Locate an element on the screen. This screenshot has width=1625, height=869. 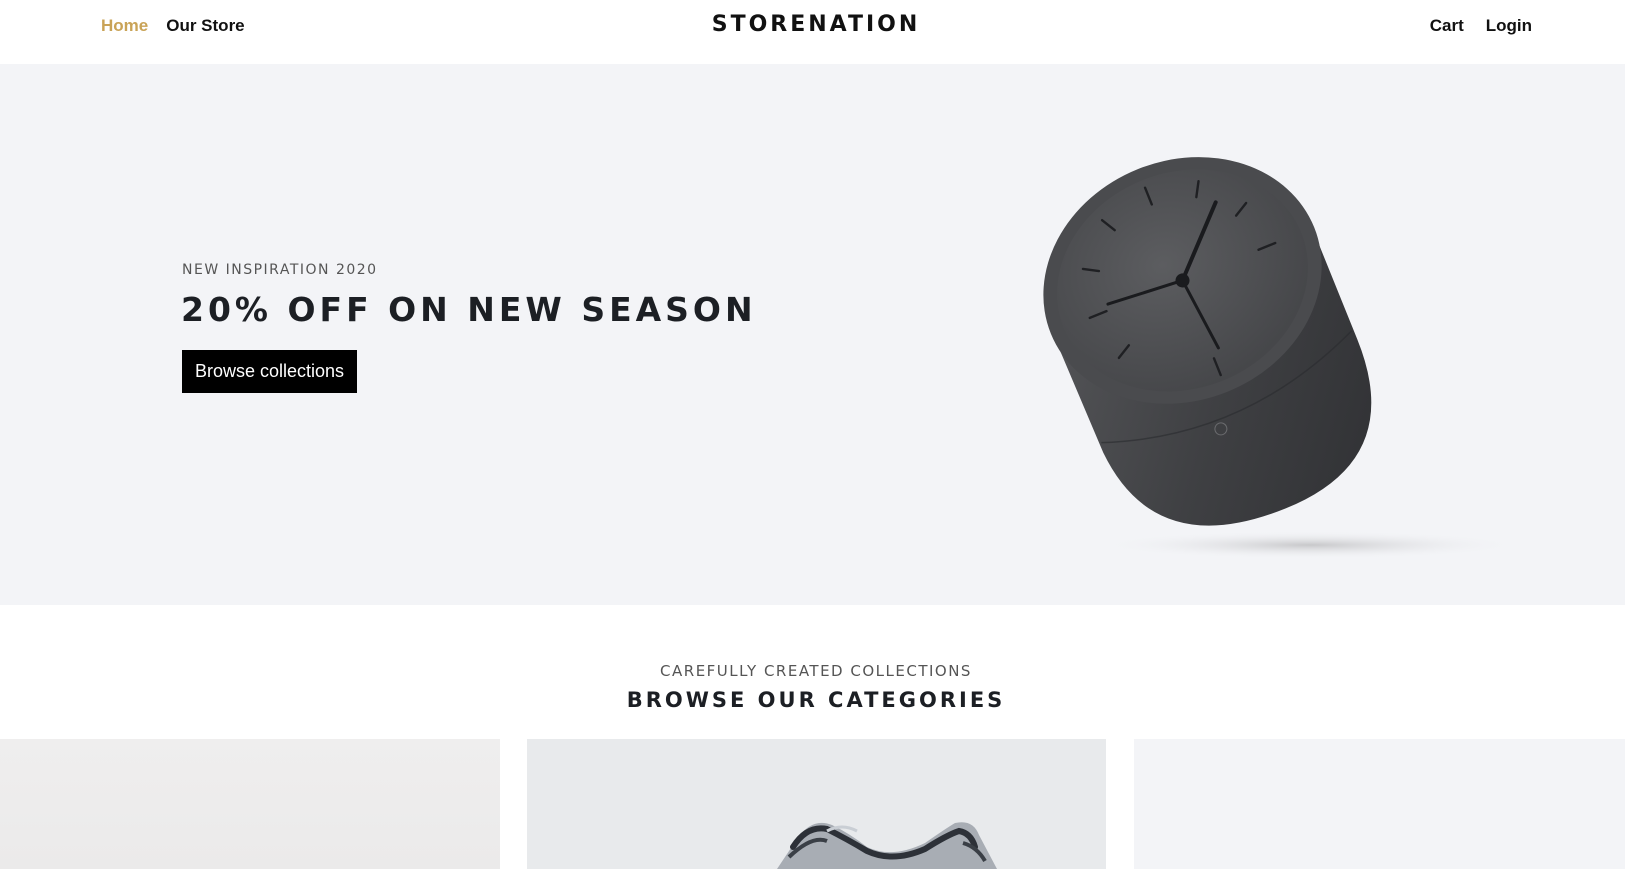
categories-eyebrow: CAREFULLY CREATED COLLECTIONS is located at coordinates (816, 671).